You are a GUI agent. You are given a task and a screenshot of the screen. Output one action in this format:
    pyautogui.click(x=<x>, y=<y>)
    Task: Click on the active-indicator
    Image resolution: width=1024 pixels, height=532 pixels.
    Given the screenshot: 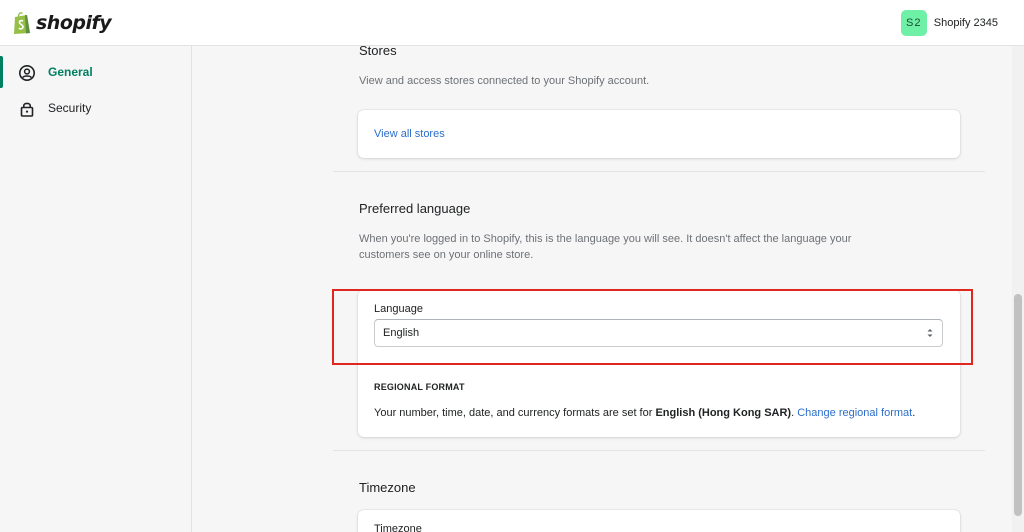 What is the action you would take?
    pyautogui.click(x=1, y=72)
    